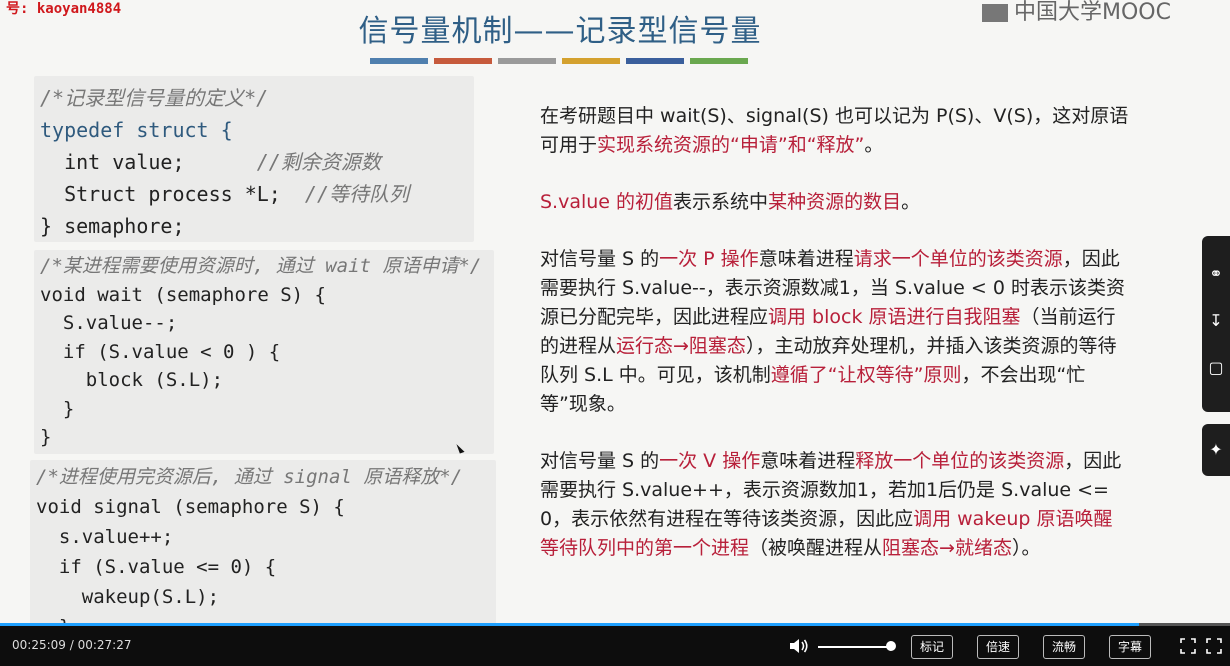  I want to click on time-display: 00:25:09 / 00:27:27, so click(72, 645).